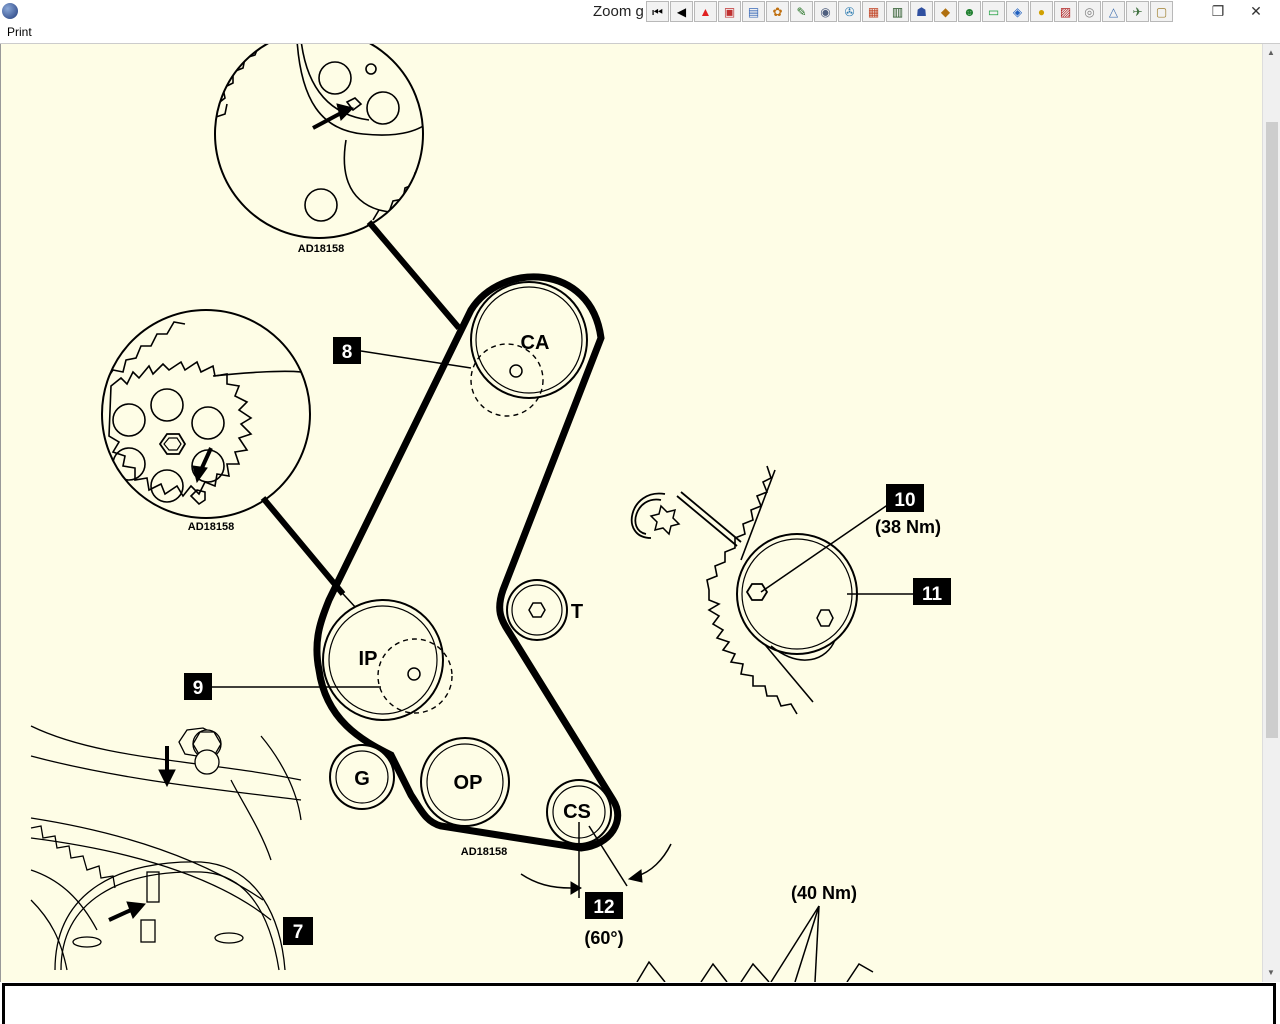 The height and width of the screenshot is (1024, 1280). I want to click on tool-button-13: ◆, so click(945, 11).